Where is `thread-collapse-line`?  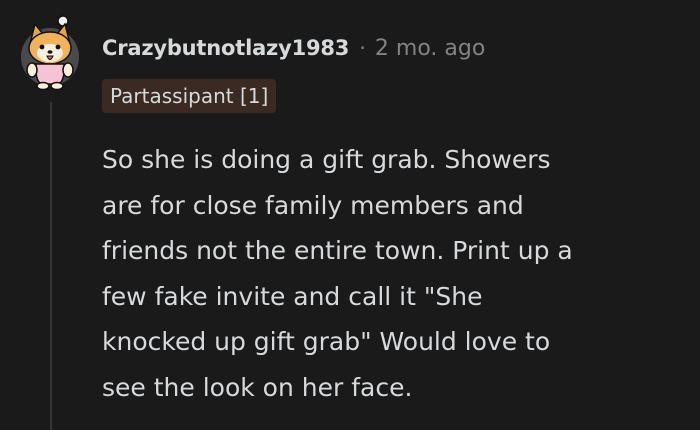 thread-collapse-line is located at coordinates (51, 266).